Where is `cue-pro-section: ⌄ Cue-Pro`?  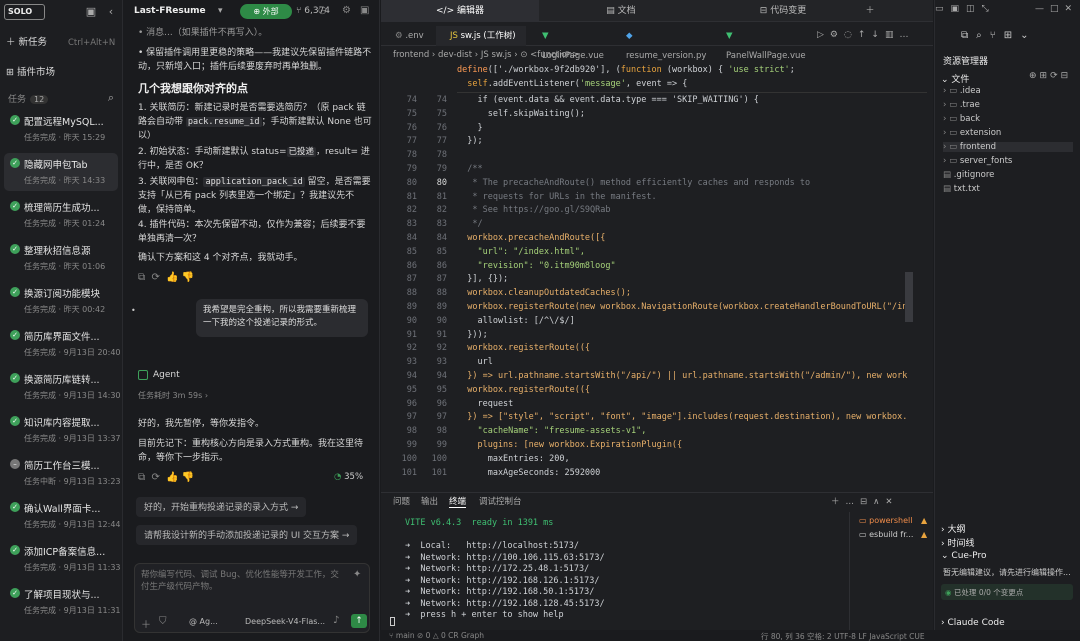
cue-pro-section: ⌄ Cue-Pro is located at coordinates (963, 556).